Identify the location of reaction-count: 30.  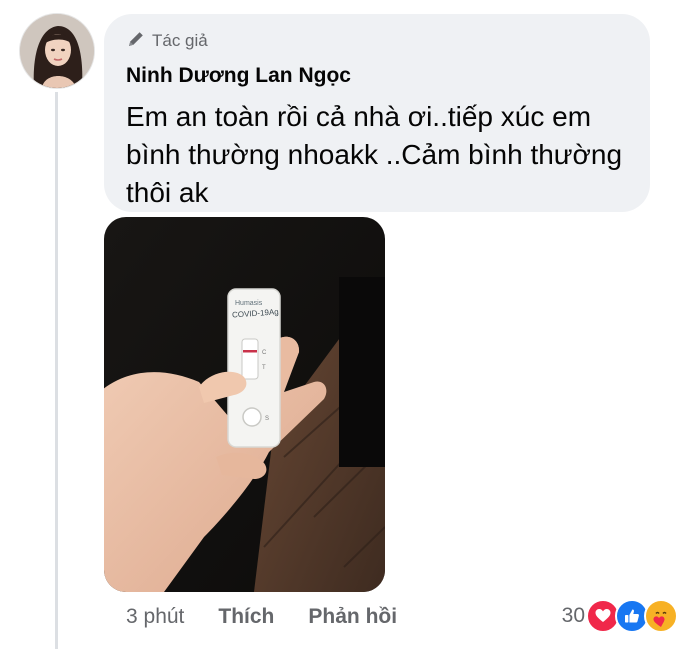
(573, 615).